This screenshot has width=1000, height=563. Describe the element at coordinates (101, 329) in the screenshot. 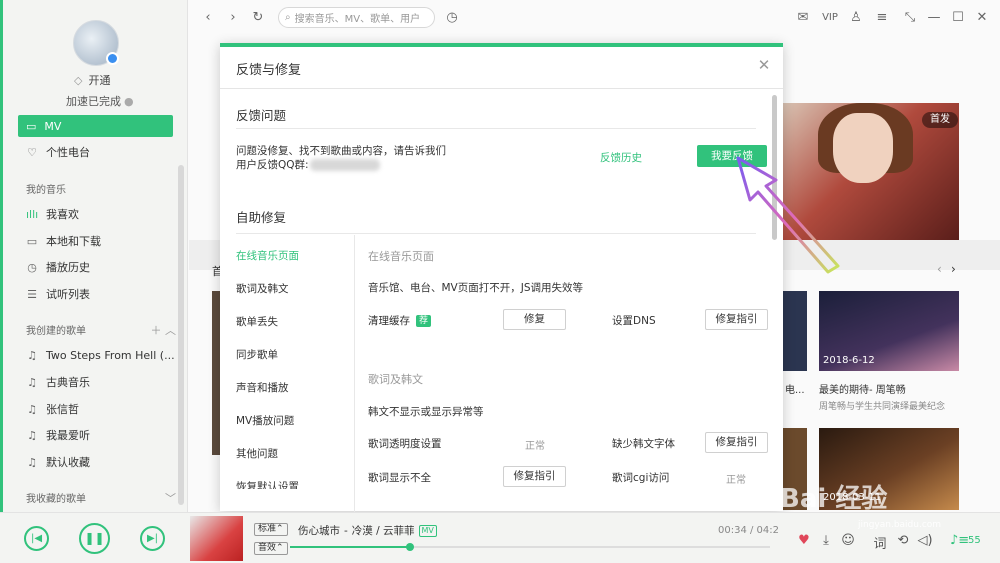

I see `created-playlists-header: 我创建的歌单 ＋ ︿` at that location.